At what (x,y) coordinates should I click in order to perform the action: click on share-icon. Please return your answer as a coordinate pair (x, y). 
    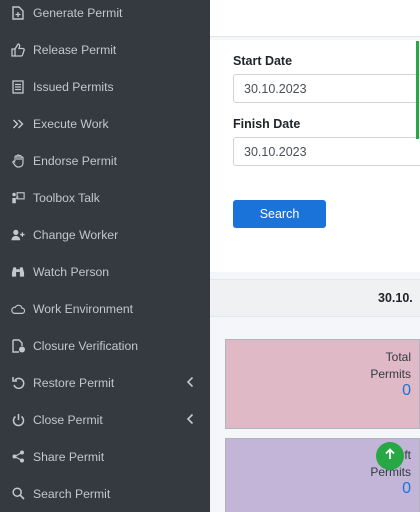
    Looking at the image, I should click on (18, 457).